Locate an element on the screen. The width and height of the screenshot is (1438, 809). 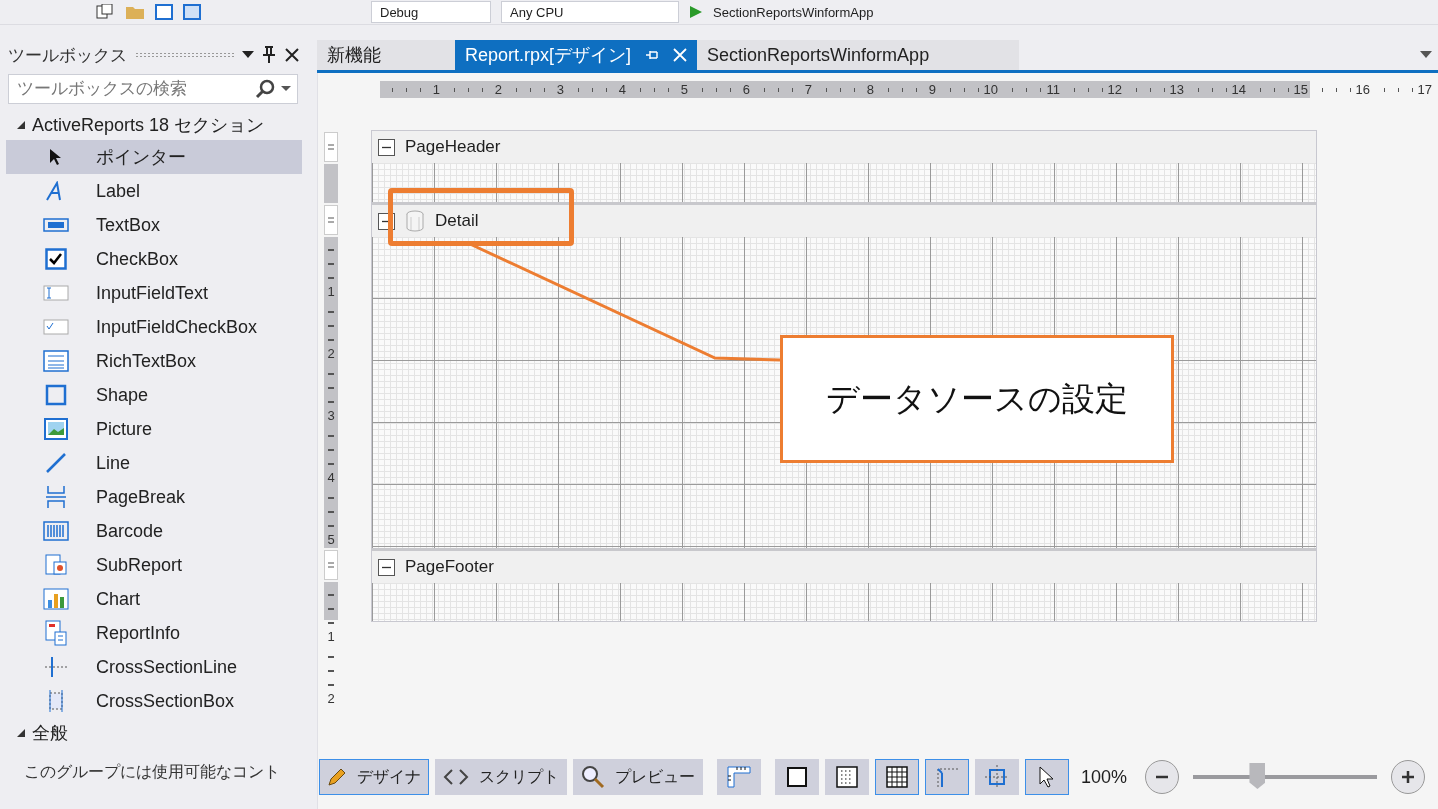
tab-list-caret-icon is located at coordinates (1426, 55).